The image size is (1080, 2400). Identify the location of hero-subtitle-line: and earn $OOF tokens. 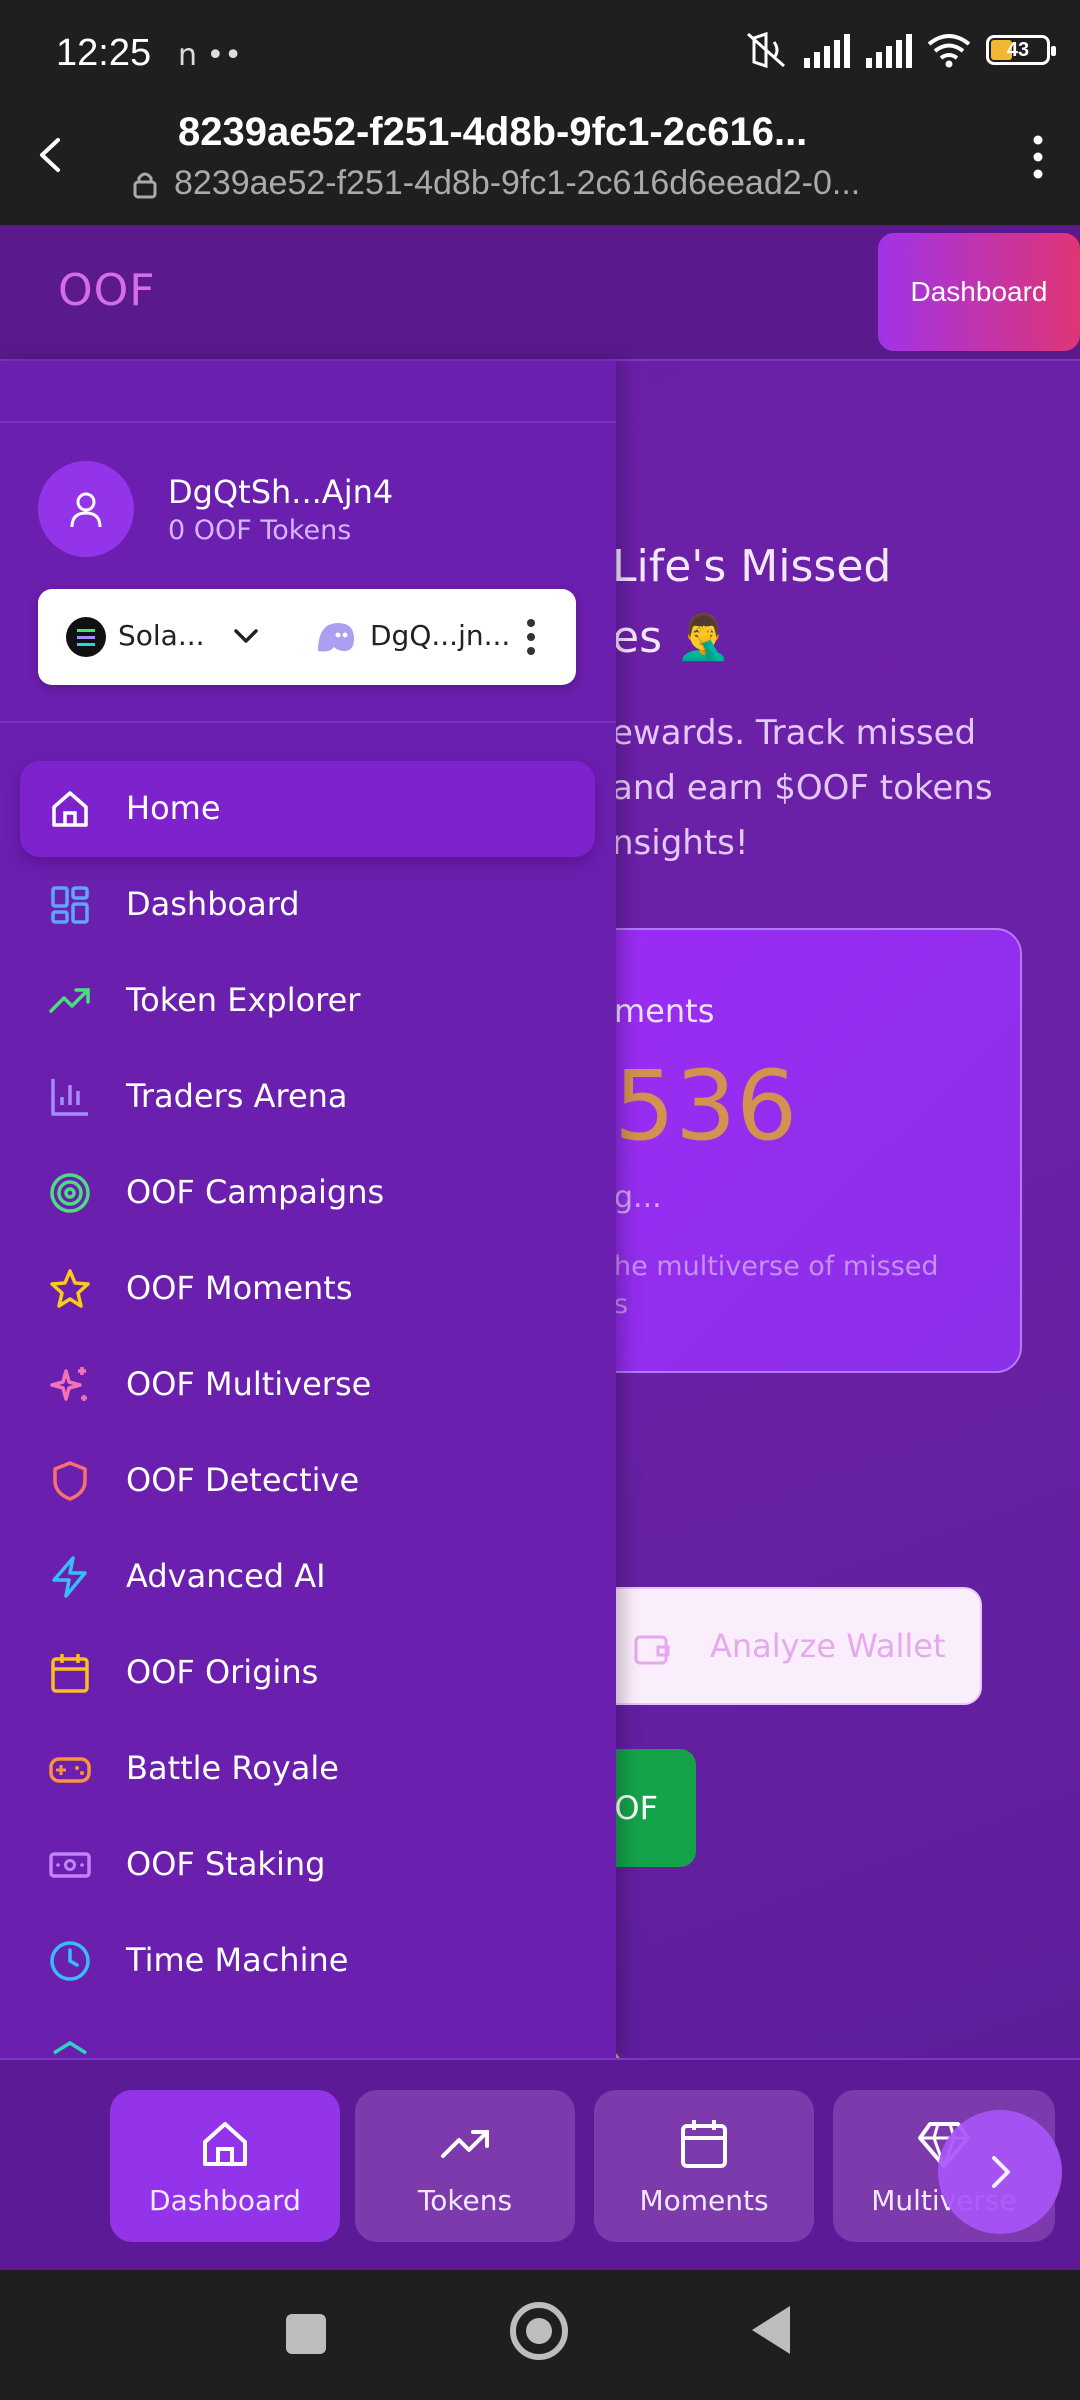
(802, 788).